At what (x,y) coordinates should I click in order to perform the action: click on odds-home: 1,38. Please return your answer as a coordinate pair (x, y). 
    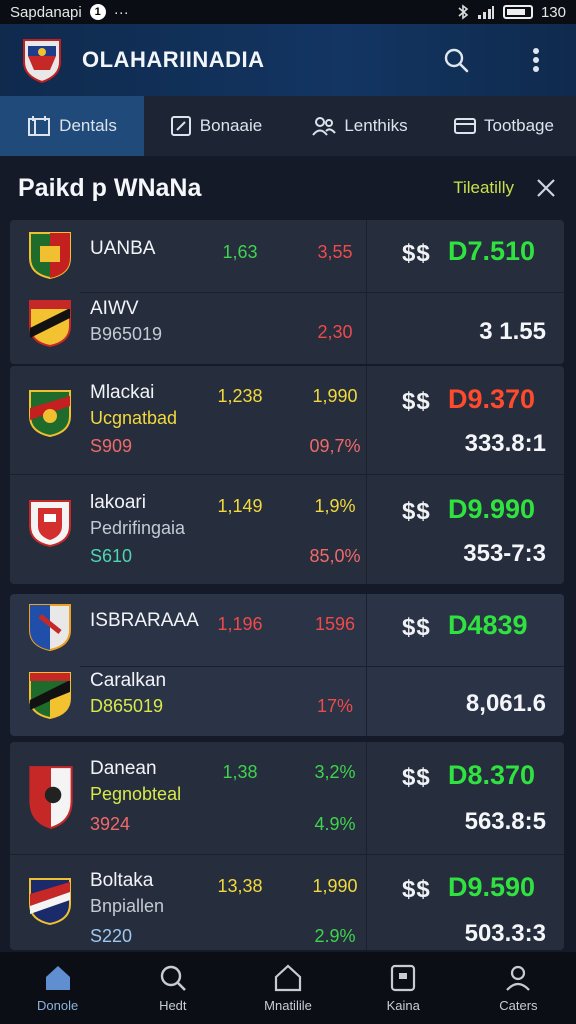
    Looking at the image, I should click on (240, 772).